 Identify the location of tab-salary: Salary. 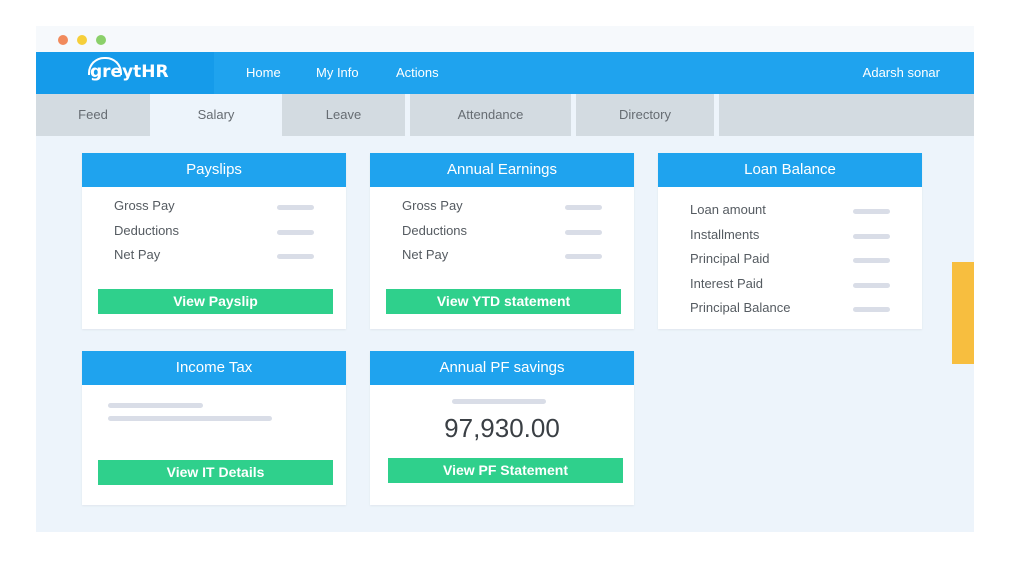
(218, 115).